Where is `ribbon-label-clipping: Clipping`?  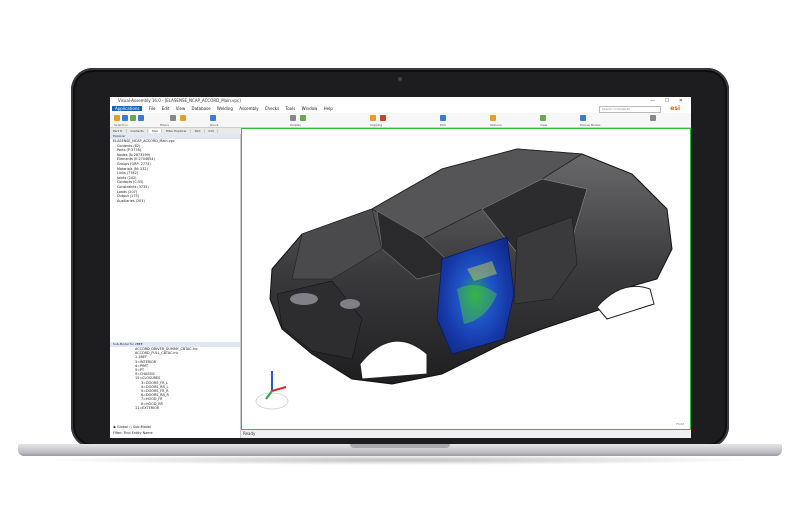 ribbon-label-clipping: Clipping is located at coordinates (376, 125).